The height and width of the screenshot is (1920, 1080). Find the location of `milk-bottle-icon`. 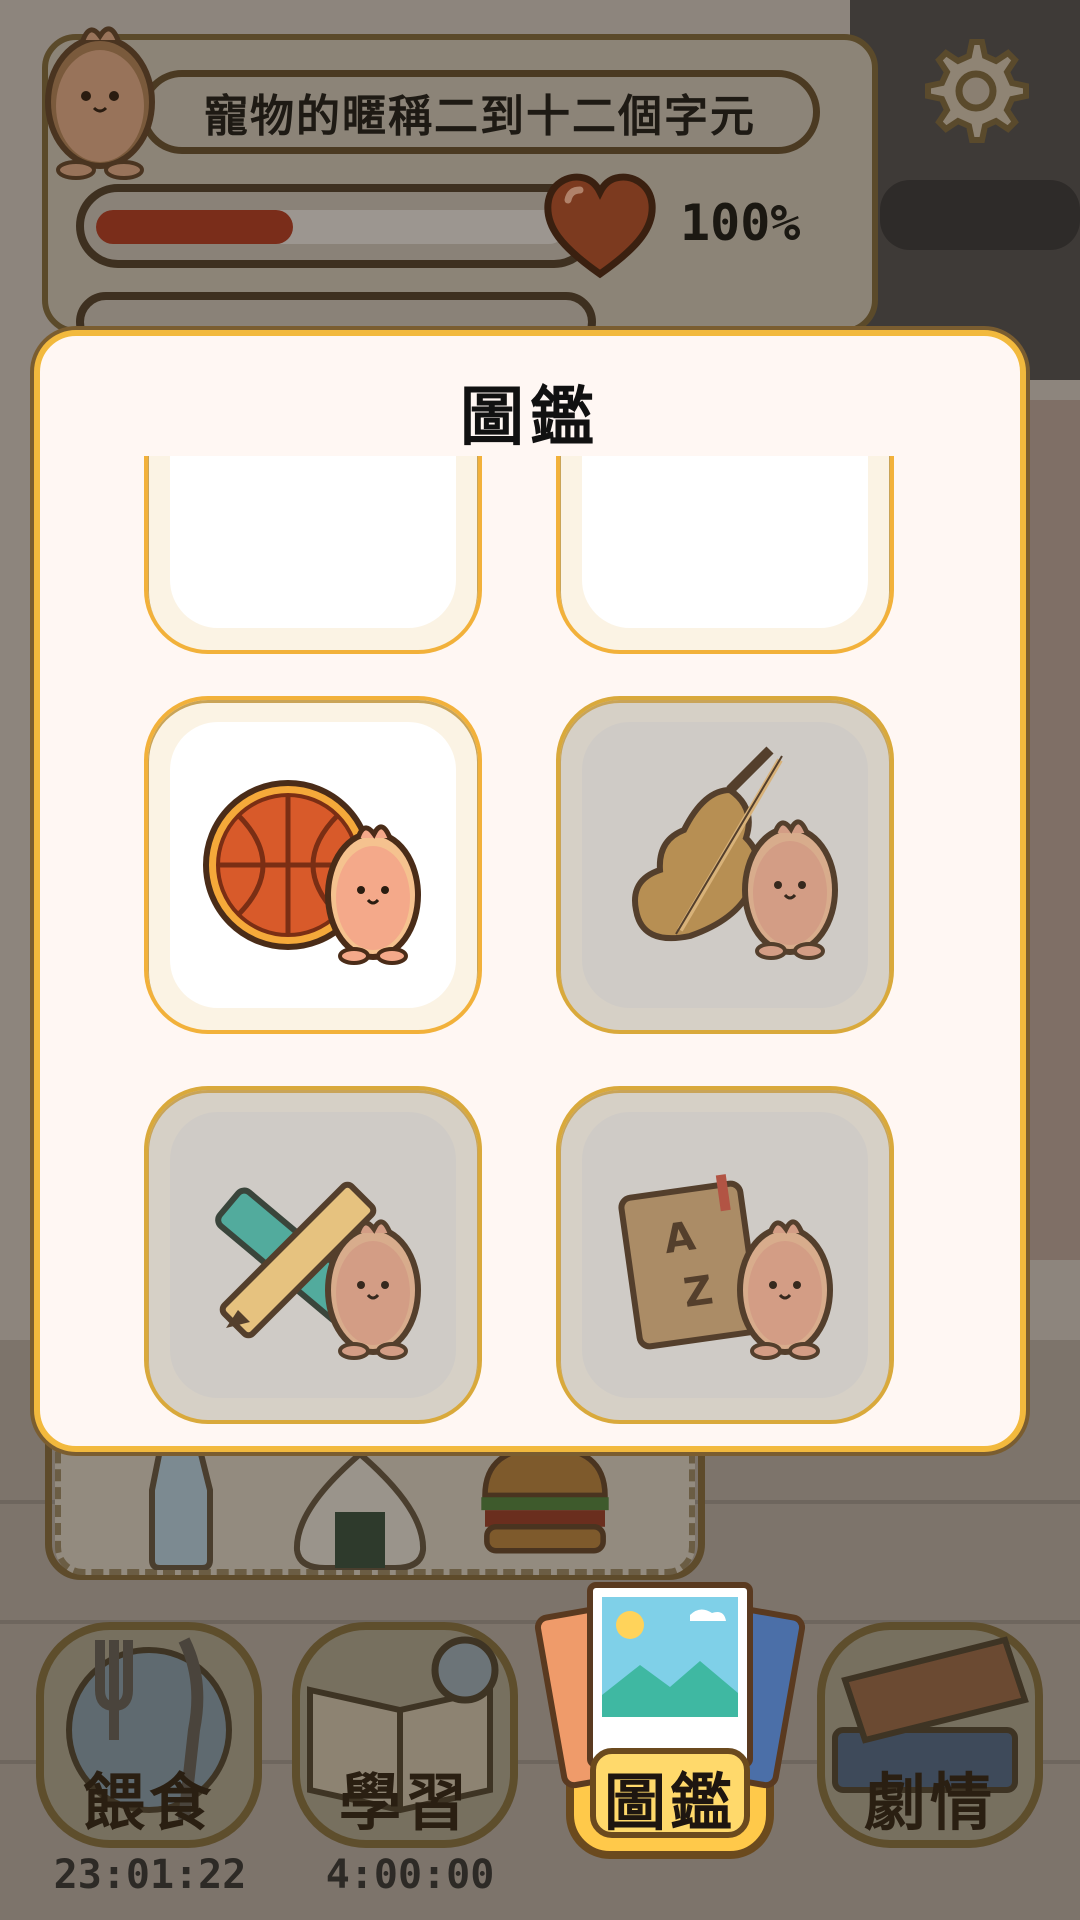

milk-bottle-icon is located at coordinates (205, 1510).